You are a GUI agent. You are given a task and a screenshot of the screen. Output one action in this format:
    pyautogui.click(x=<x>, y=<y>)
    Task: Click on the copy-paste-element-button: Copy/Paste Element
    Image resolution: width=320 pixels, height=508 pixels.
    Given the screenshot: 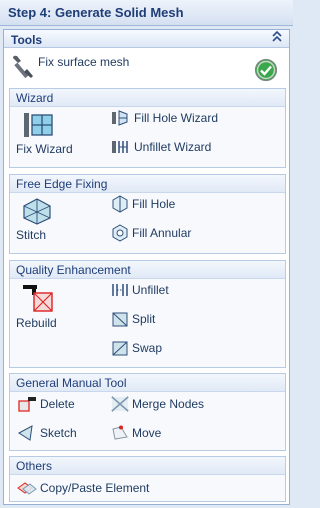 What is the action you would take?
    pyautogui.click(x=82, y=488)
    